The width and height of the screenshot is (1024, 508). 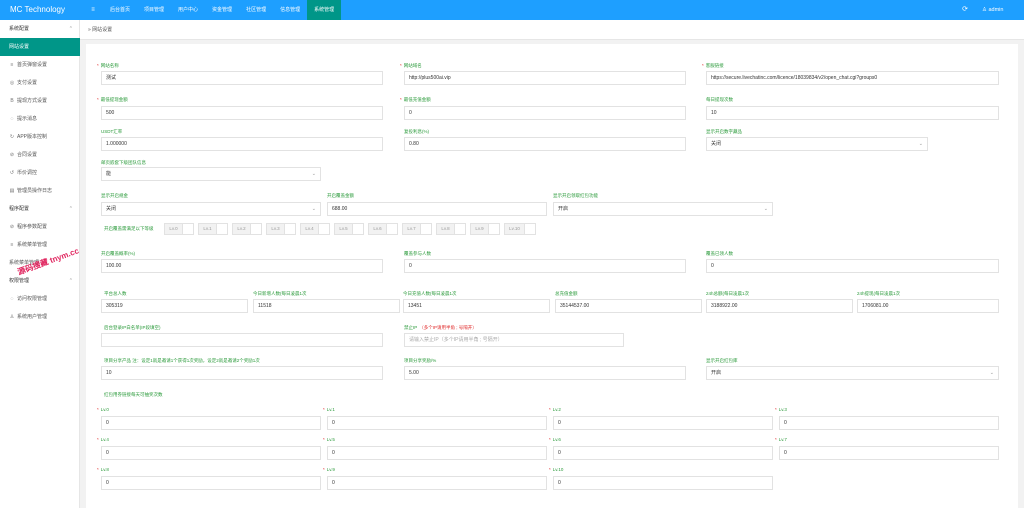 I want to click on app-logo: MC Technology, so click(x=37, y=9).